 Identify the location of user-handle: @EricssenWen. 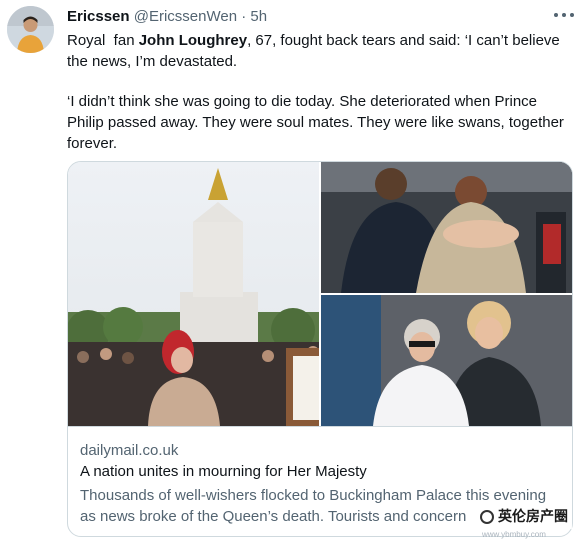
(185, 16).